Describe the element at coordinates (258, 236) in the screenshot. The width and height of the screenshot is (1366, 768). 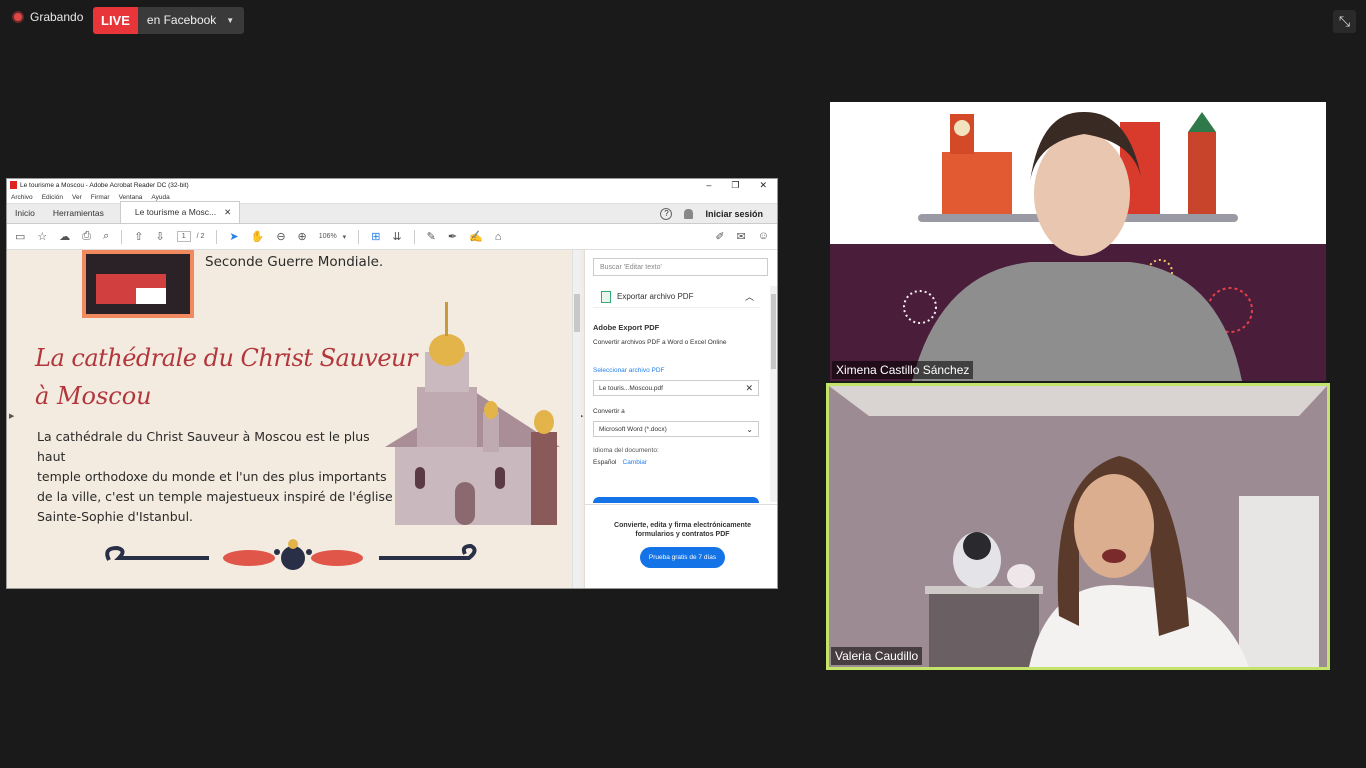
I see `hand-tool-icon: ✋` at that location.